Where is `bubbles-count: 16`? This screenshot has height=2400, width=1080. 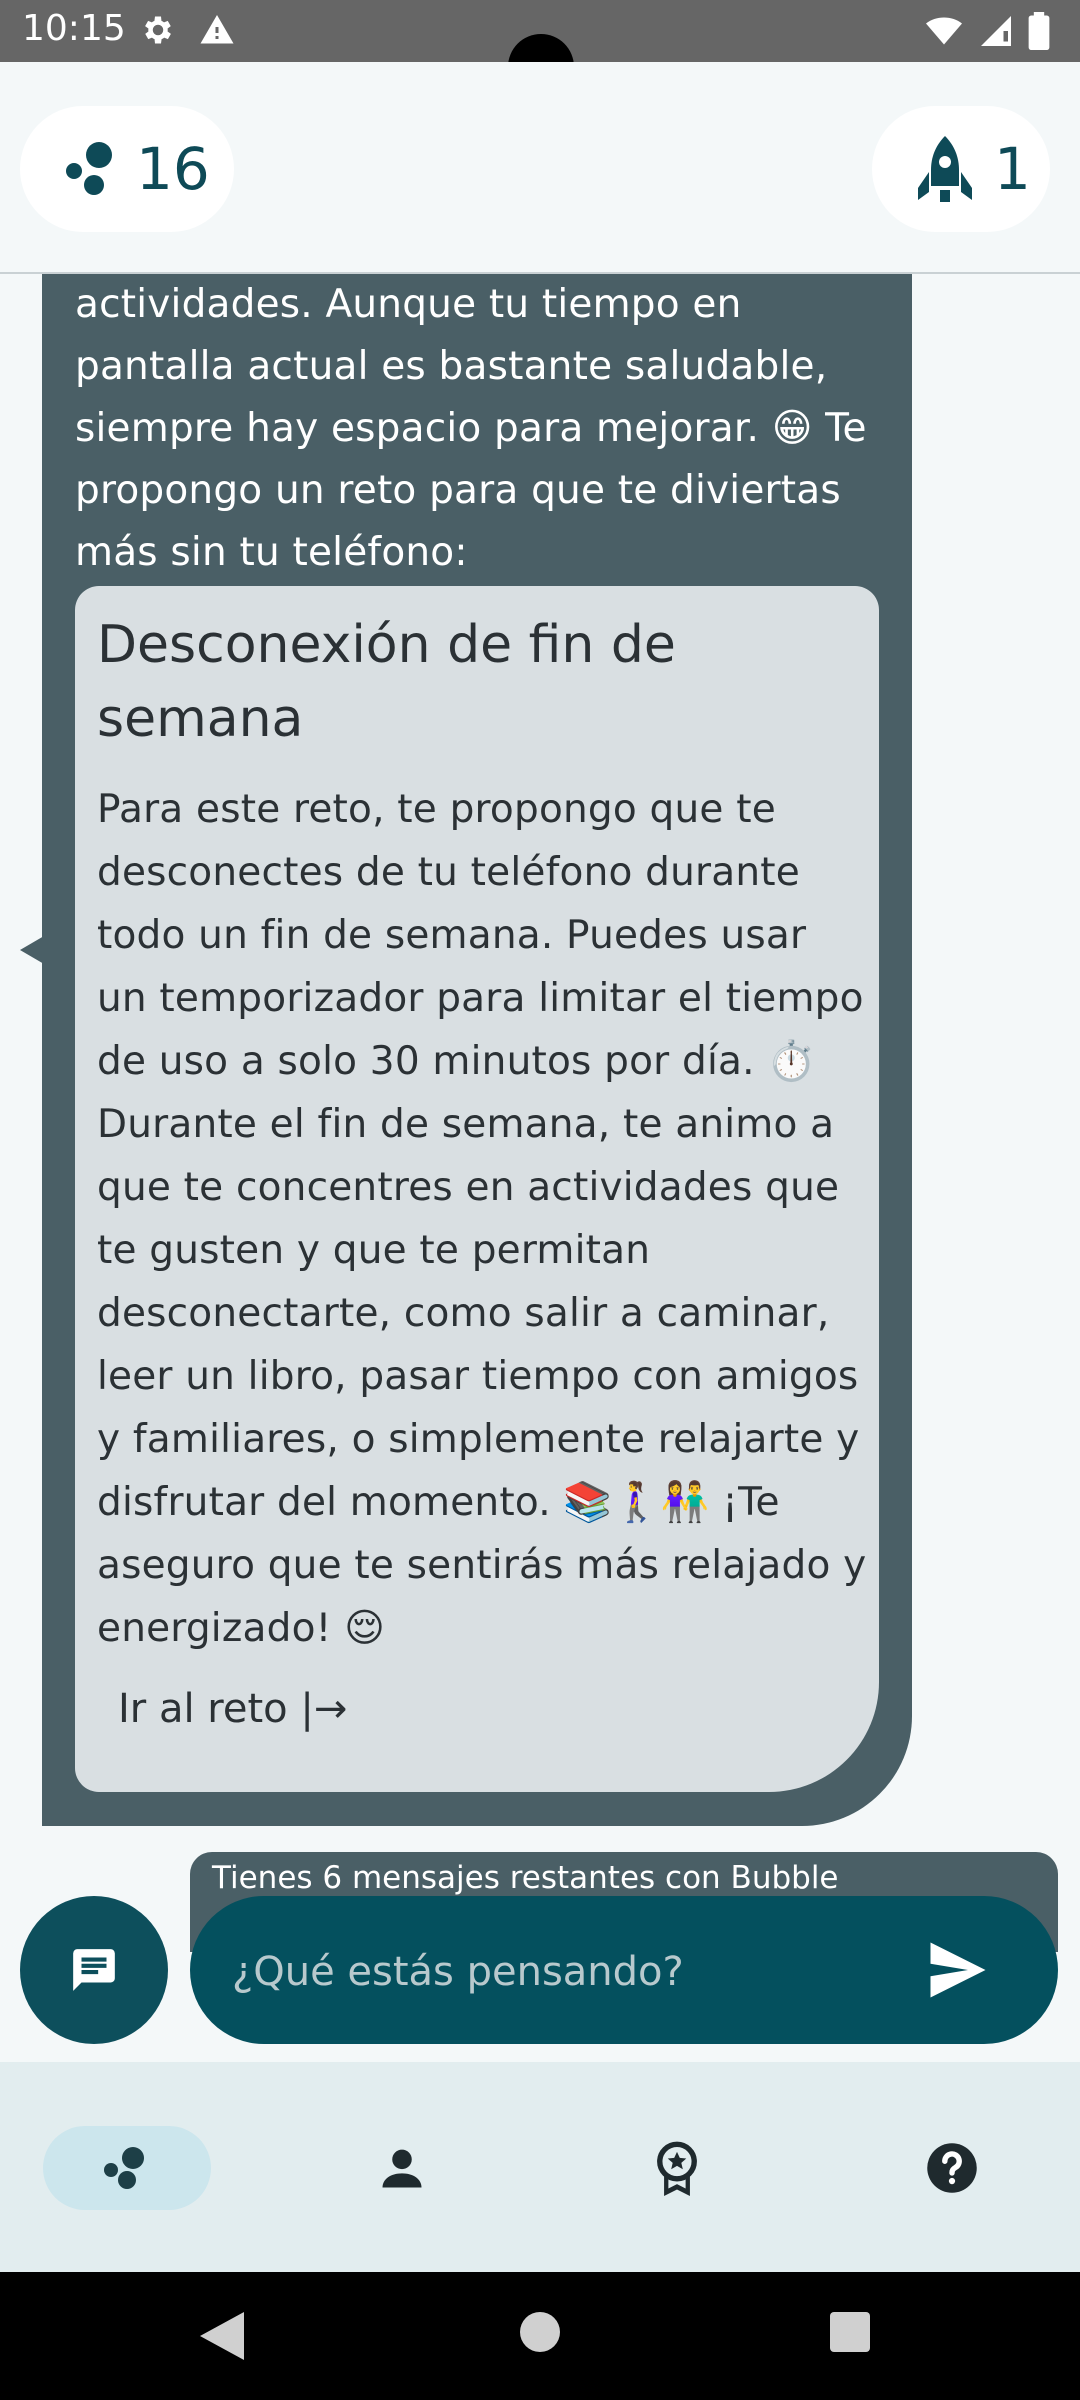 bubbles-count: 16 is located at coordinates (173, 169).